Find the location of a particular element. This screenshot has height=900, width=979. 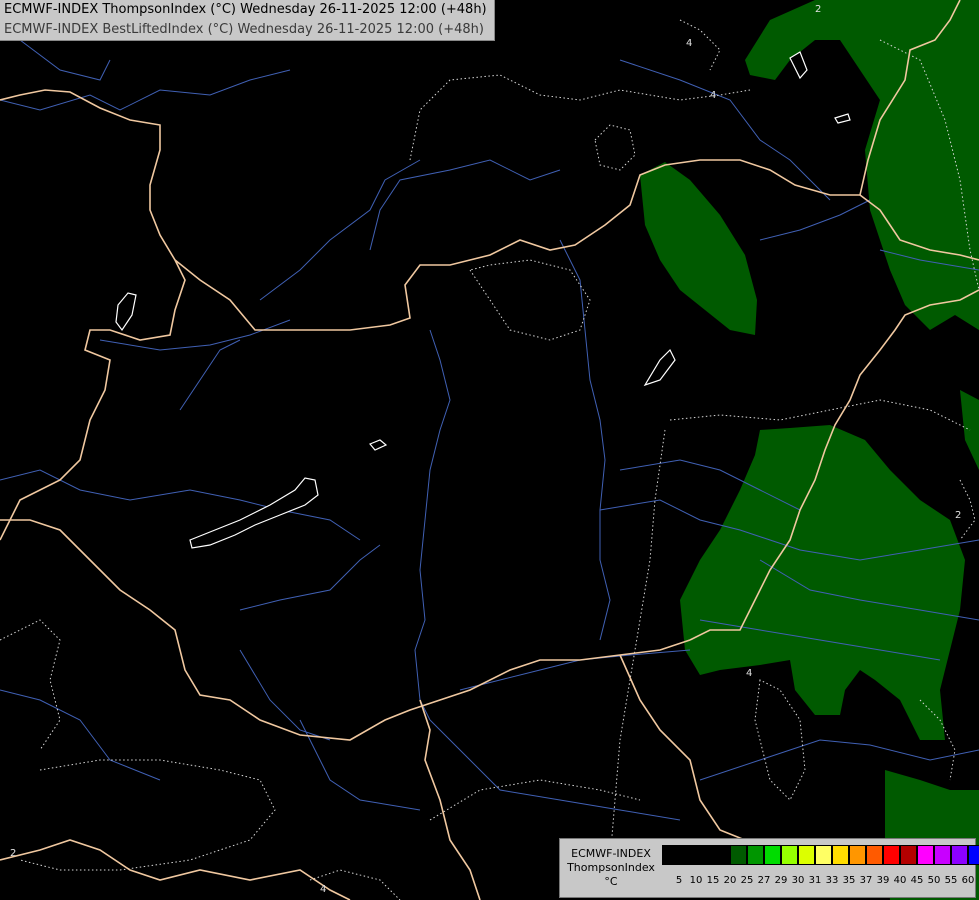

legend-tick-label: 25 is located at coordinates (747, 880).